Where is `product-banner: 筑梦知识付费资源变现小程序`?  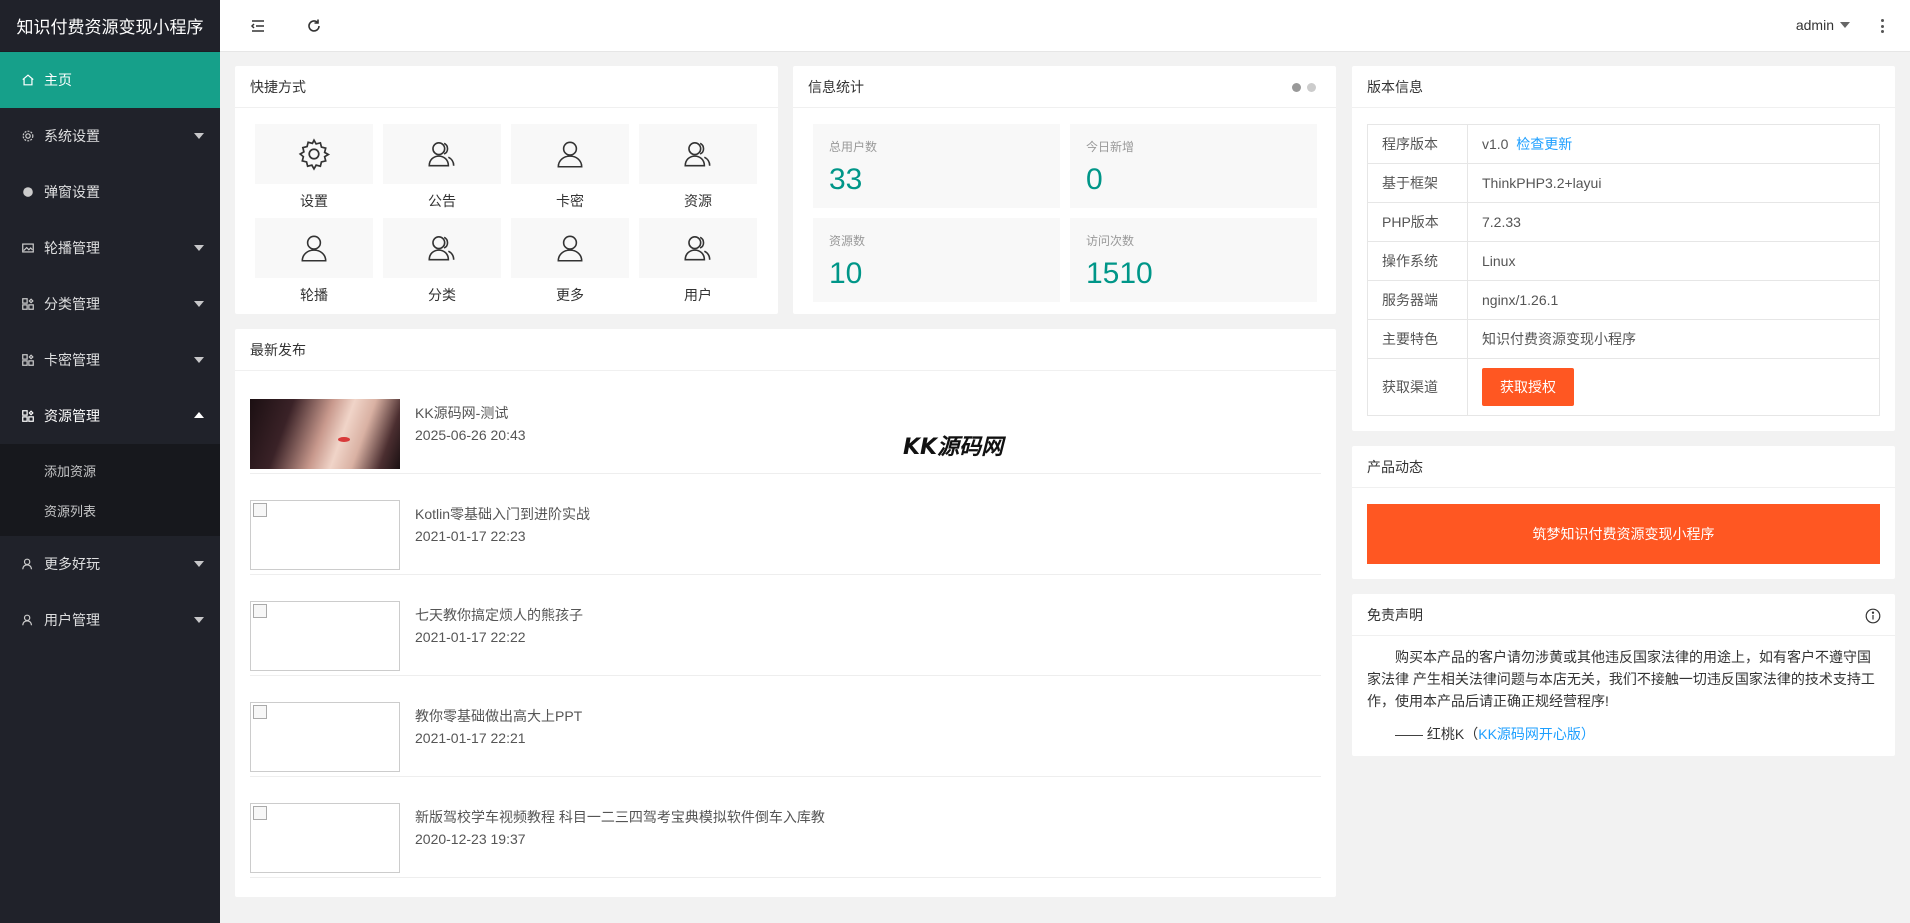 product-banner: 筑梦知识付费资源变现小程序 is located at coordinates (1623, 534).